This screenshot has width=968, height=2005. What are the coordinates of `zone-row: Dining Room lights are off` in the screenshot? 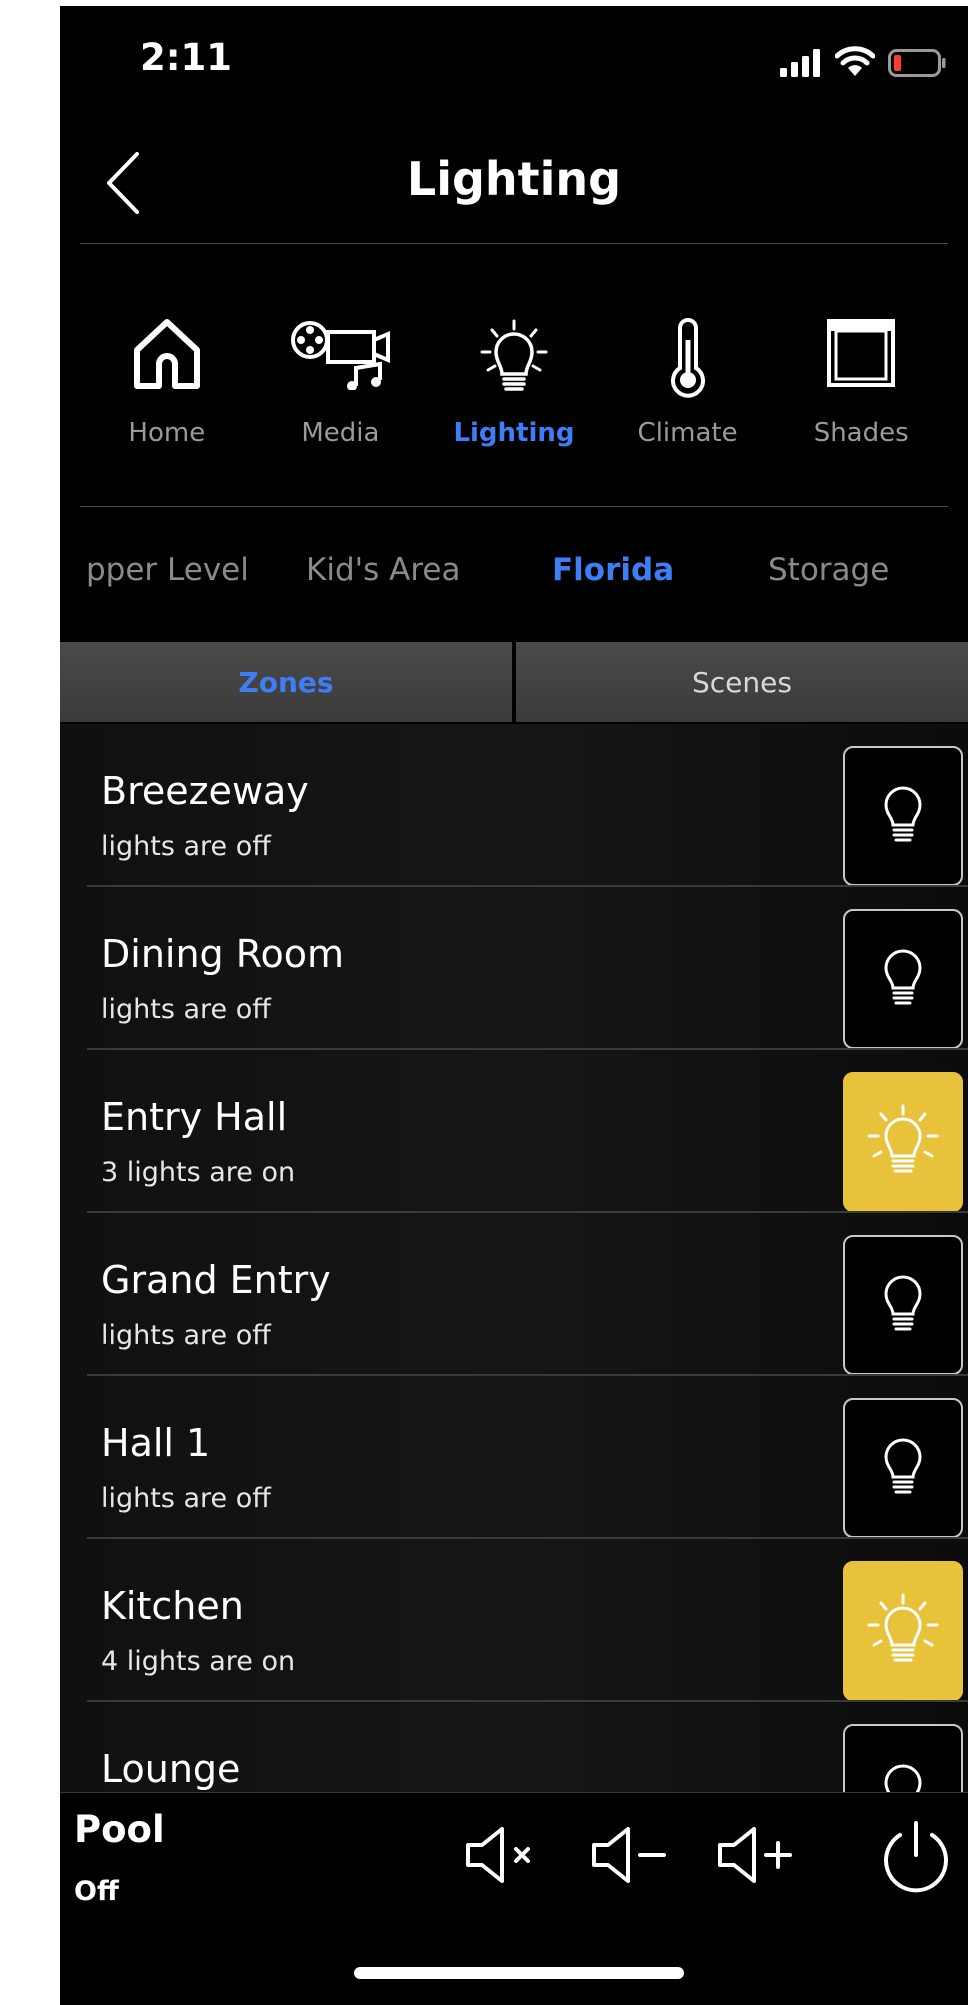 It's located at (527, 968).